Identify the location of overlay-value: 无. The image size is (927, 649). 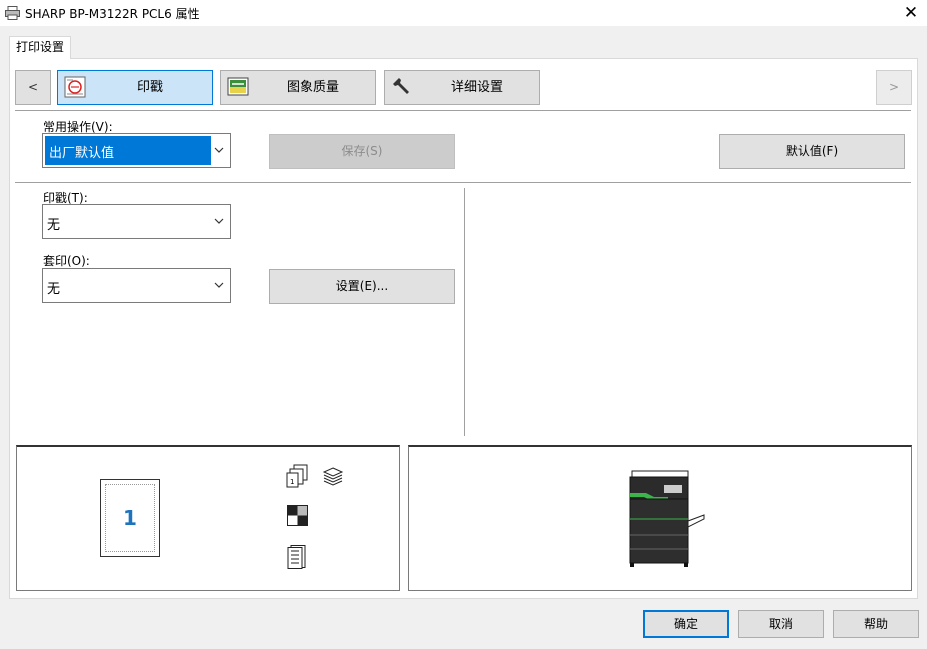
(54, 289).